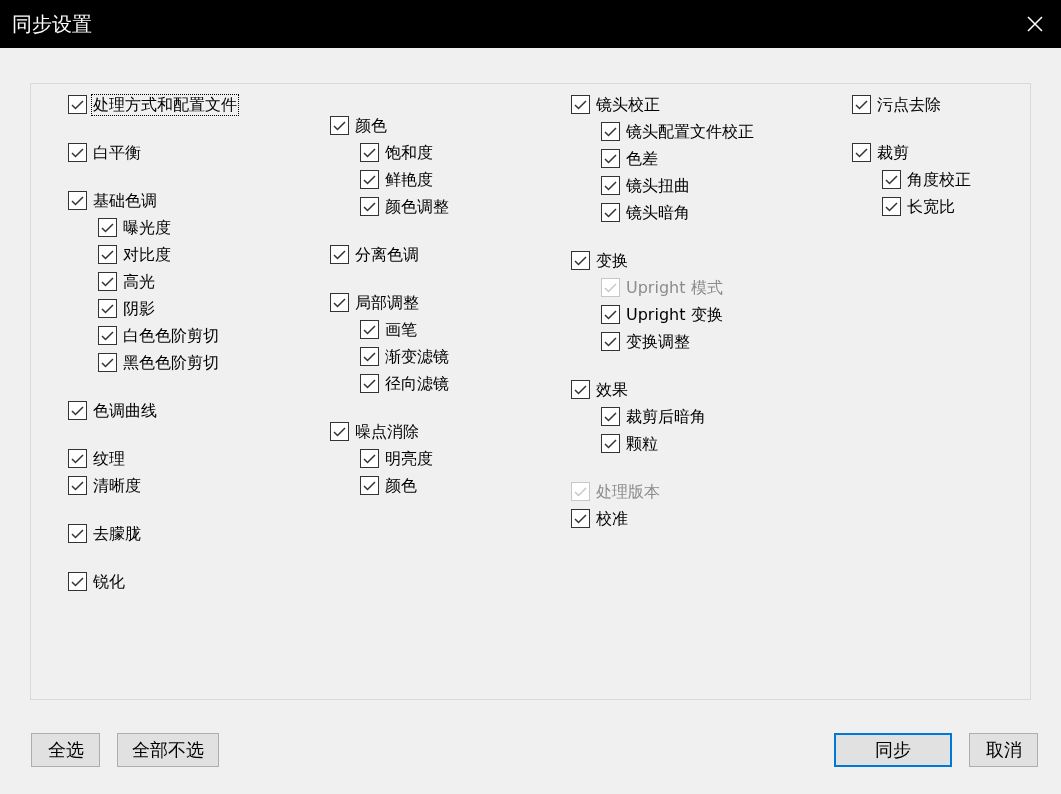 This screenshot has height=794, width=1061. Describe the element at coordinates (97, 458) in the screenshot. I see `checkbox-item: 纹理` at that location.